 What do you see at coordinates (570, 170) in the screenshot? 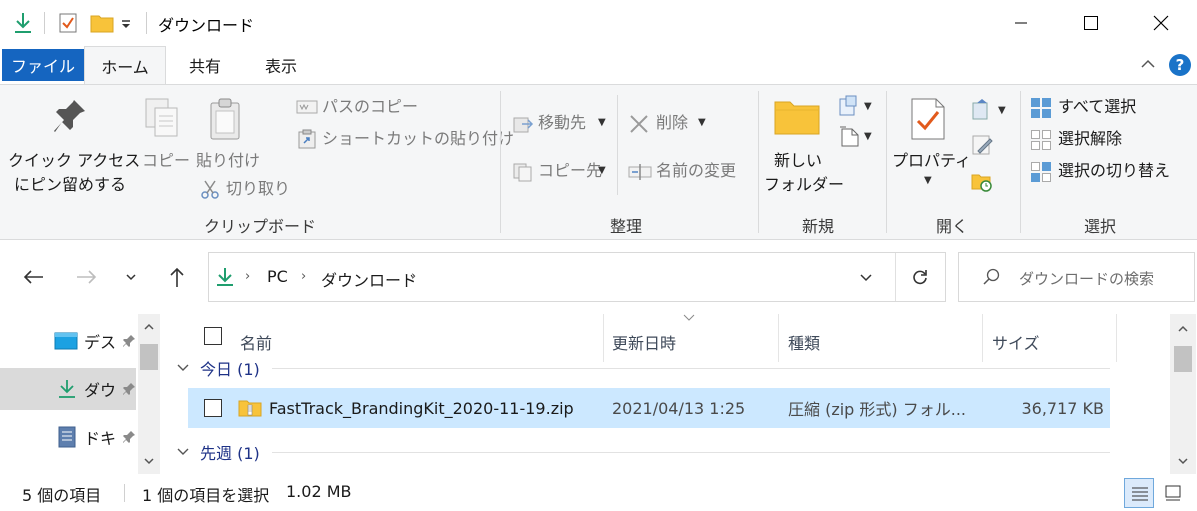
I see `copy-to-label: コピー先` at bounding box center [570, 170].